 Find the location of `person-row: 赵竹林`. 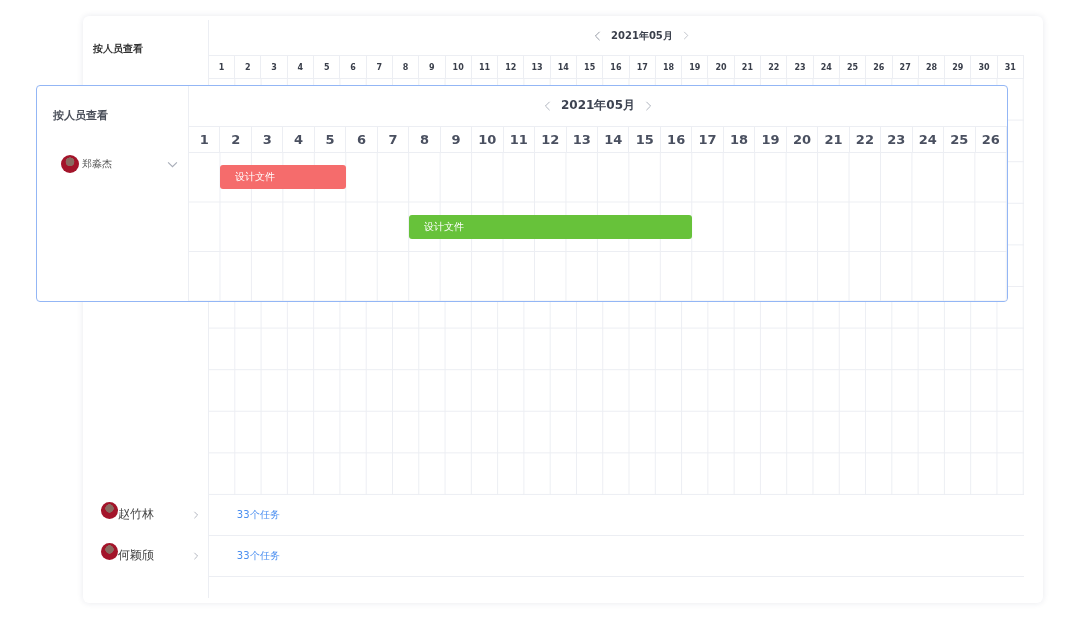

person-row: 赵竹林 is located at coordinates (145, 514).